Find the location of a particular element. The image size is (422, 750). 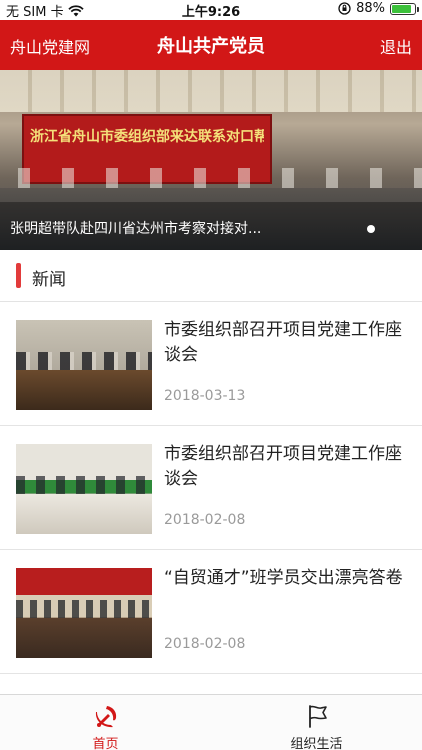

news-section-header: 新闻 is located at coordinates (211, 276).